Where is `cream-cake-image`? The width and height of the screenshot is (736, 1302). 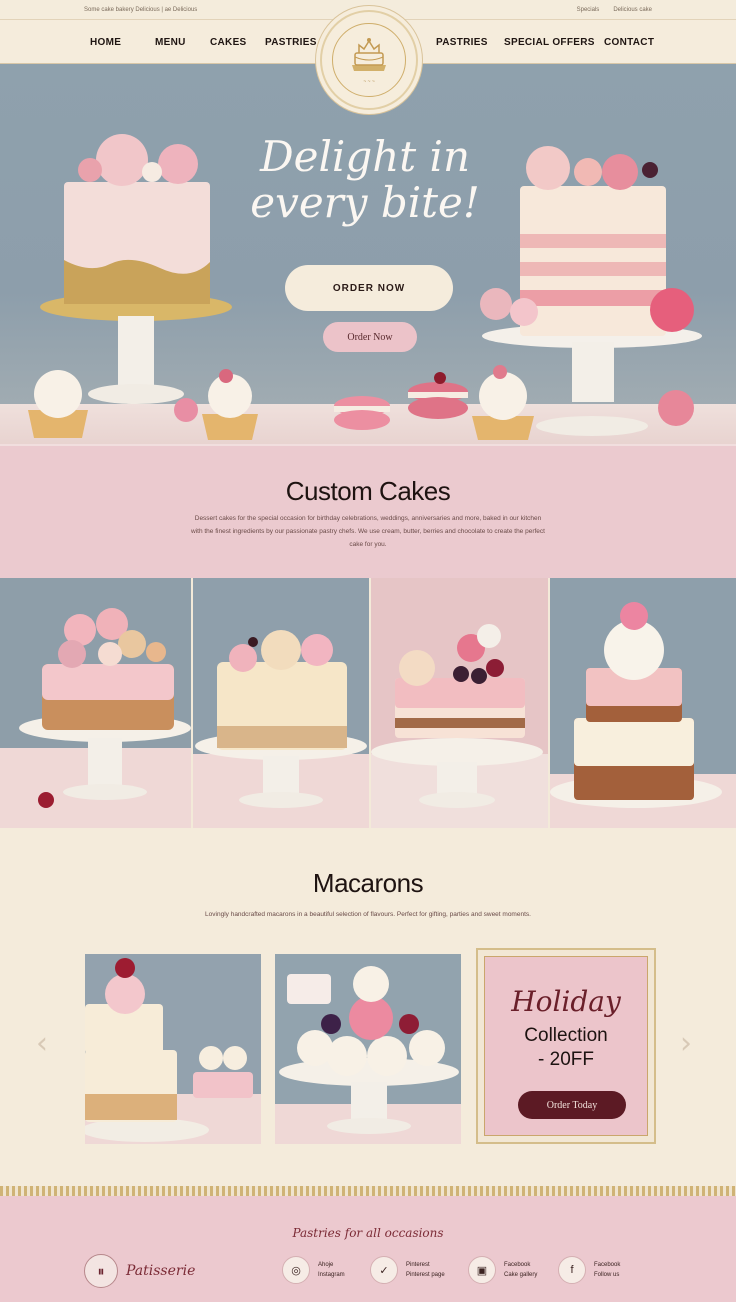
cream-cake-image is located at coordinates (281, 729).